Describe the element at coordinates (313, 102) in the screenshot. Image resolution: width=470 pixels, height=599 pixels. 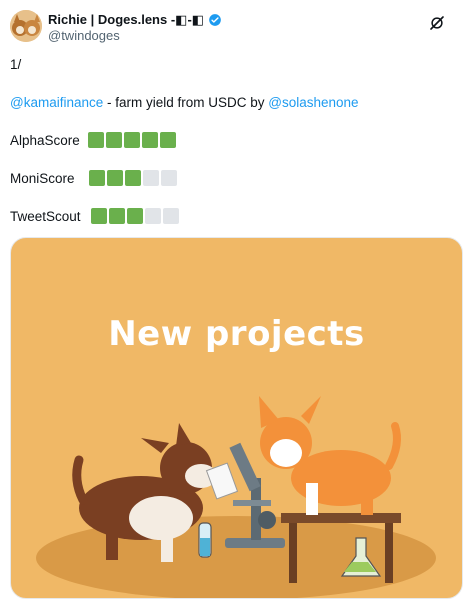
I see `mention-link-solashenone: @solashenone` at that location.